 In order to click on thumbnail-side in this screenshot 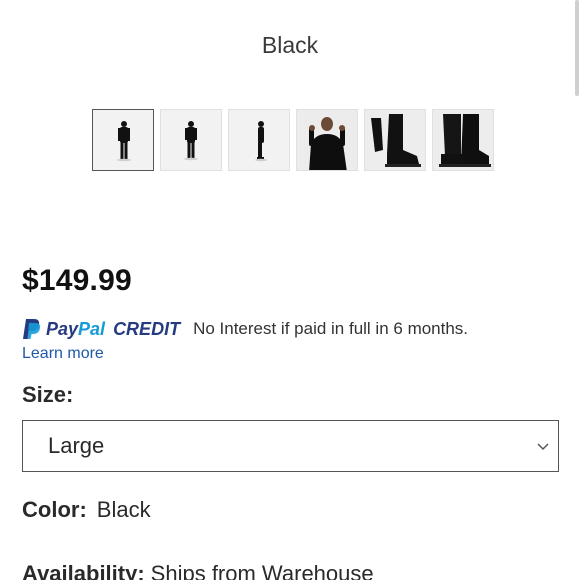, I will do `click(259, 140)`.